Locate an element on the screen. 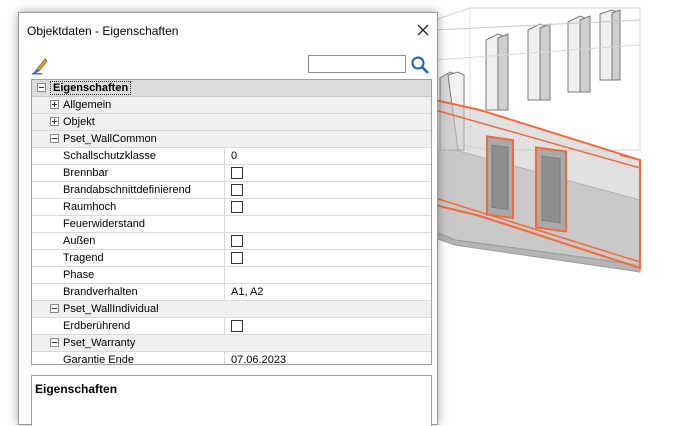  property-row: Schallschutzklasse 0 is located at coordinates (231, 156).